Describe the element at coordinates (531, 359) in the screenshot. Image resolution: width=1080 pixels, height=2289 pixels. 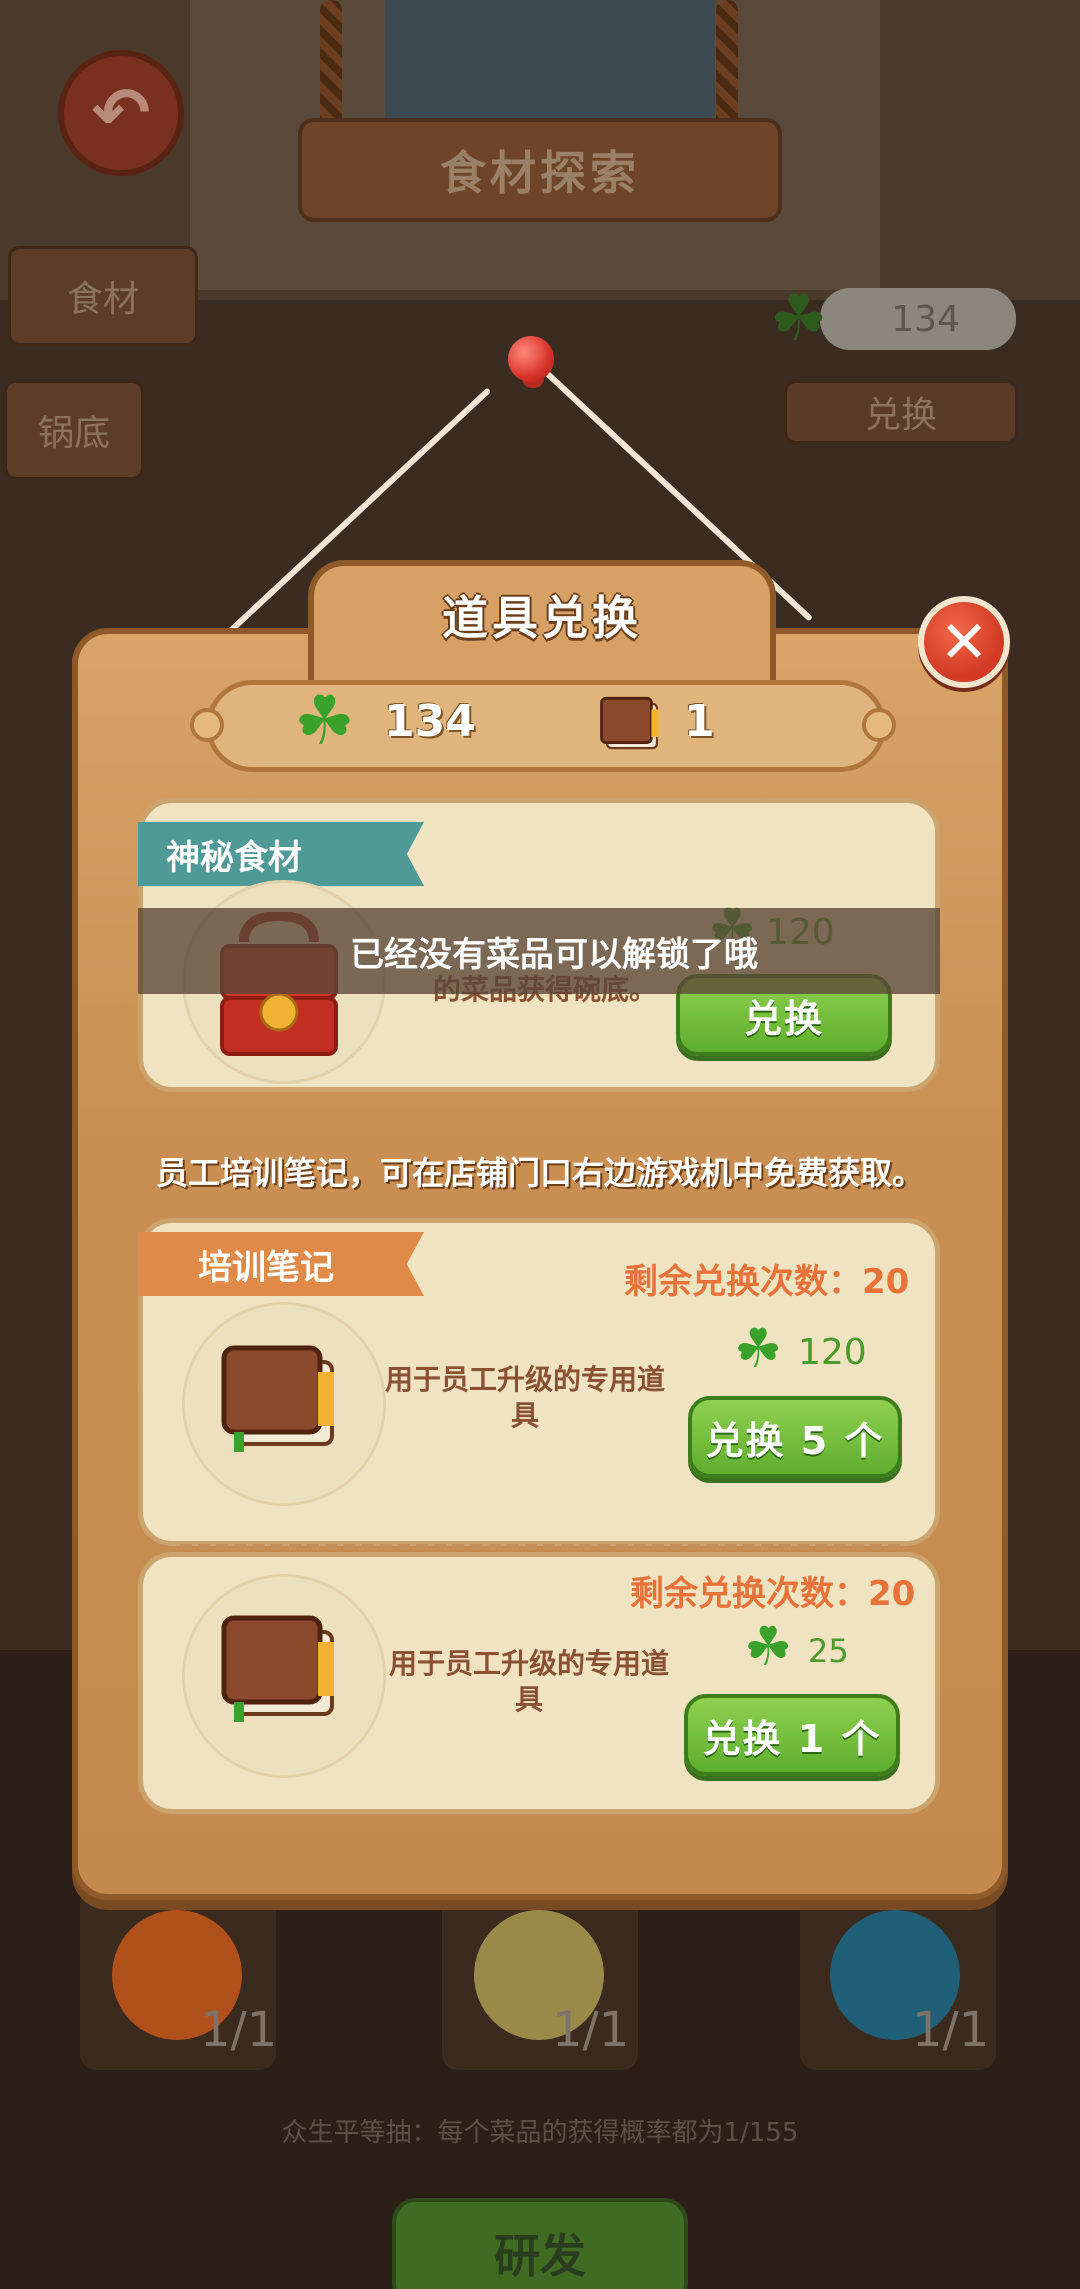
I see `pushpin-icon` at that location.